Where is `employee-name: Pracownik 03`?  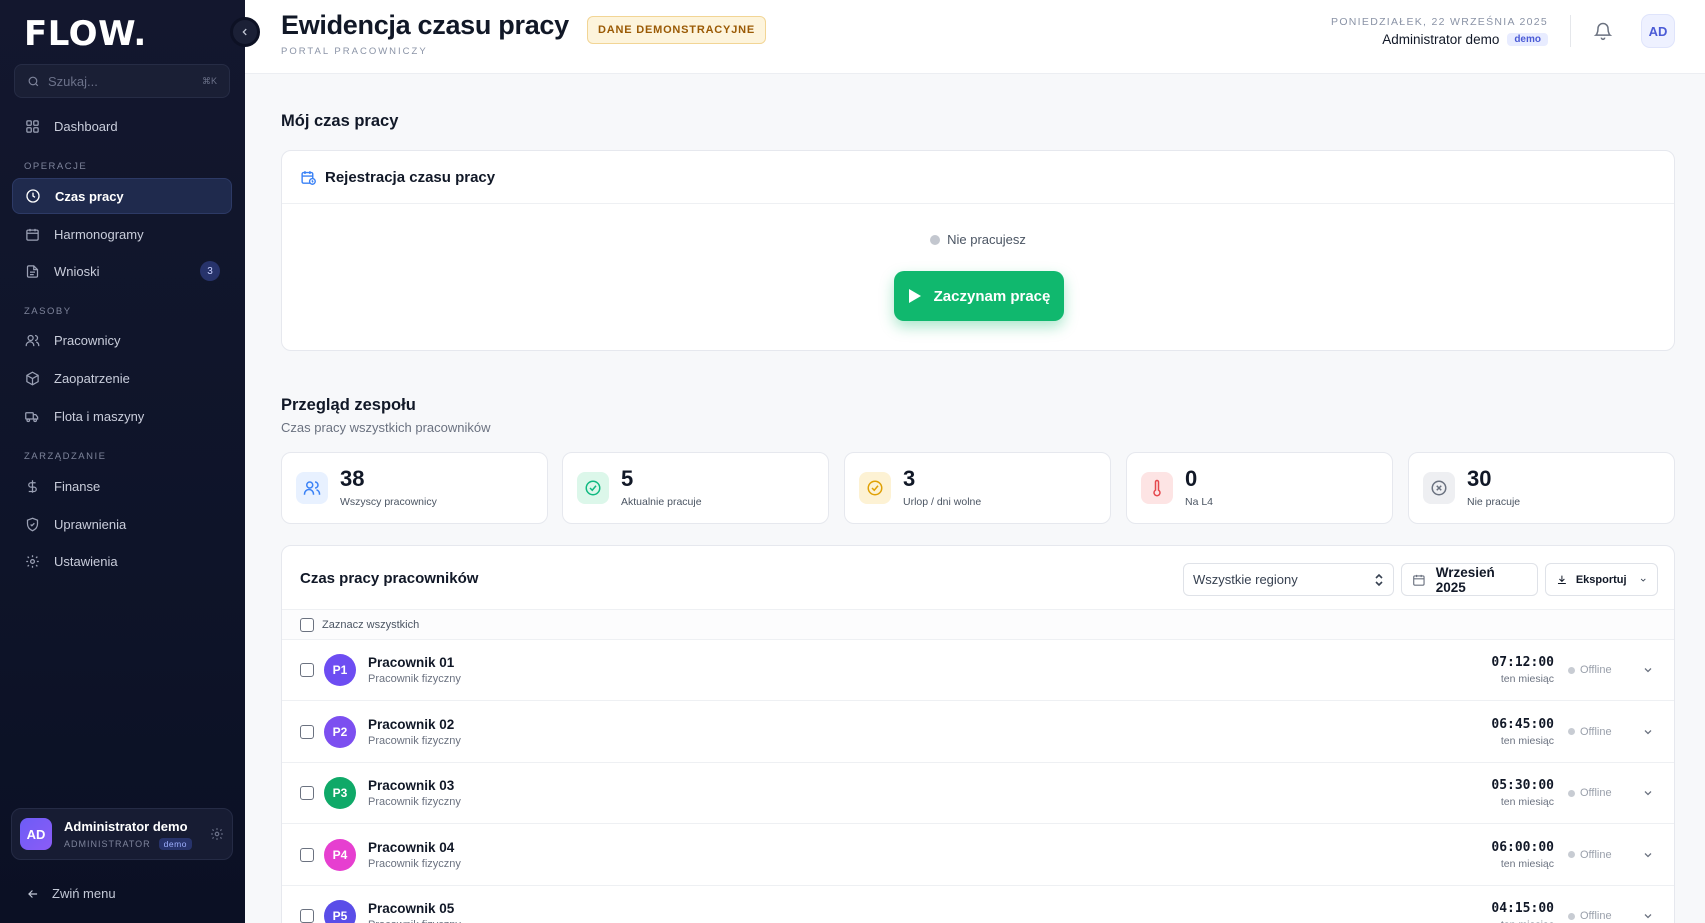 employee-name: Pracownik 03 is located at coordinates (411, 785).